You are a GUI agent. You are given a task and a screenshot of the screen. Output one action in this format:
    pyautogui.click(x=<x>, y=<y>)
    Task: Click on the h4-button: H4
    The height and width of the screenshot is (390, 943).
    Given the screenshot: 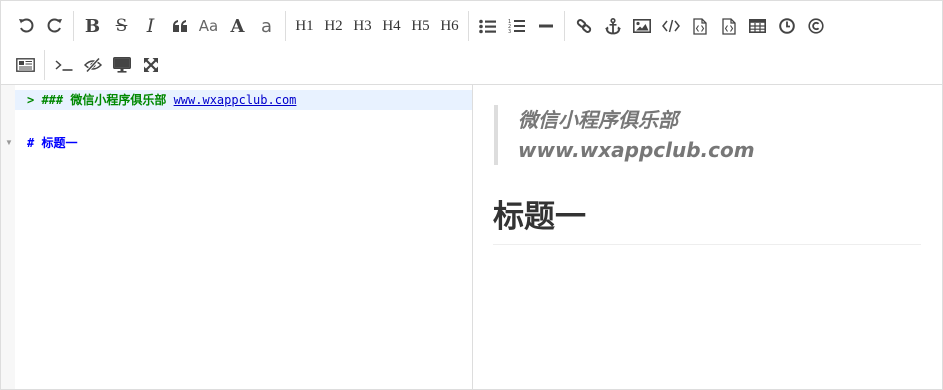 What is the action you would take?
    pyautogui.click(x=391, y=26)
    